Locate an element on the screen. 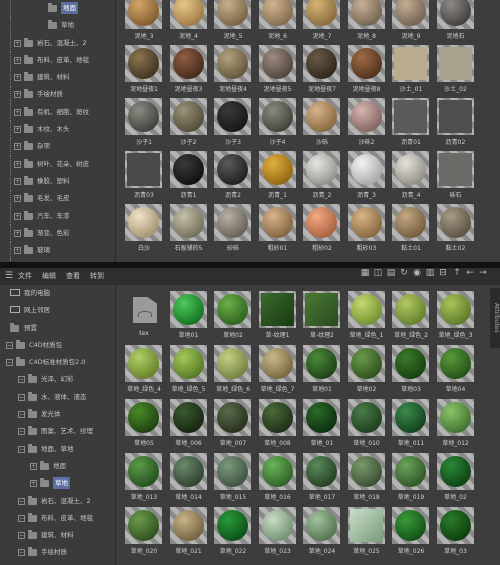  filter-icon: ◉ is located at coordinates (417, 273).